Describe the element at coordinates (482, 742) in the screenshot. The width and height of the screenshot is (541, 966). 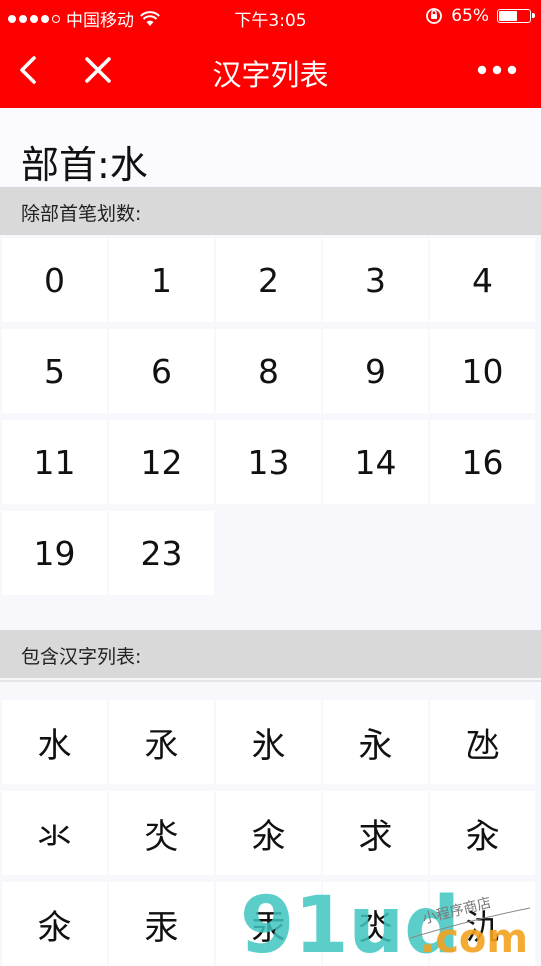
I see `char-cell: 氹` at that location.